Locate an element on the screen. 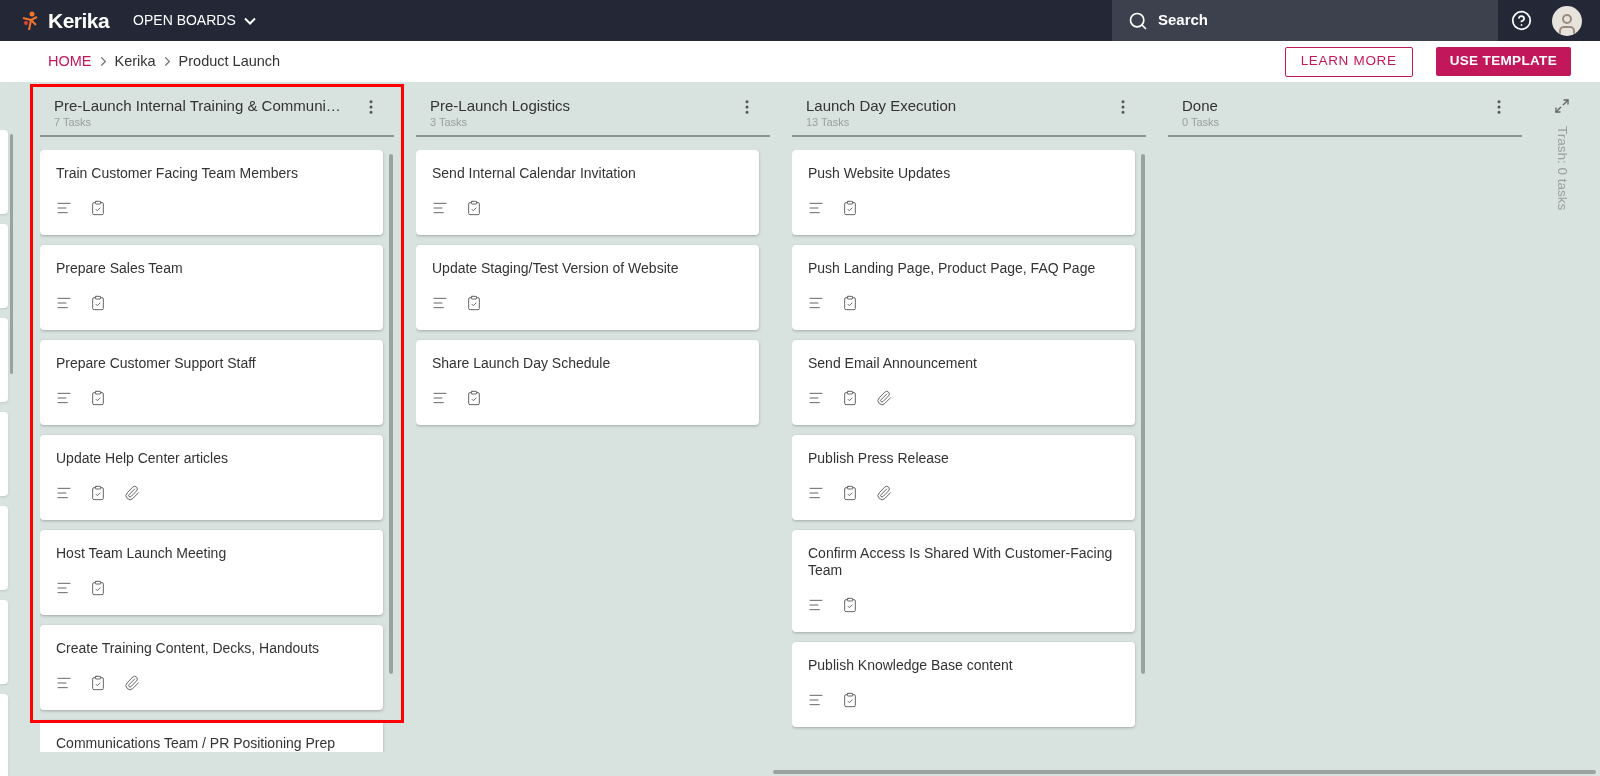 The width and height of the screenshot is (1600, 776). avatar is located at coordinates (1567, 20).